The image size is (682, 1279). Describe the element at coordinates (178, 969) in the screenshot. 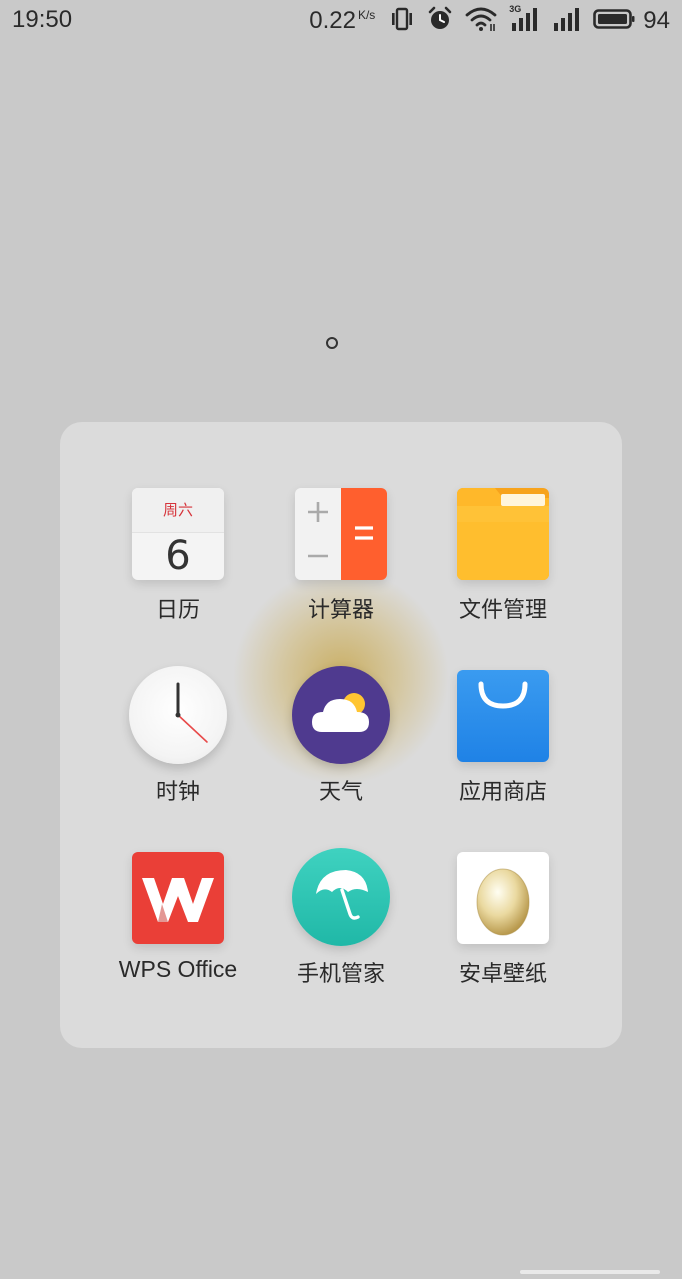

I see `app-label: WPS Office` at that location.